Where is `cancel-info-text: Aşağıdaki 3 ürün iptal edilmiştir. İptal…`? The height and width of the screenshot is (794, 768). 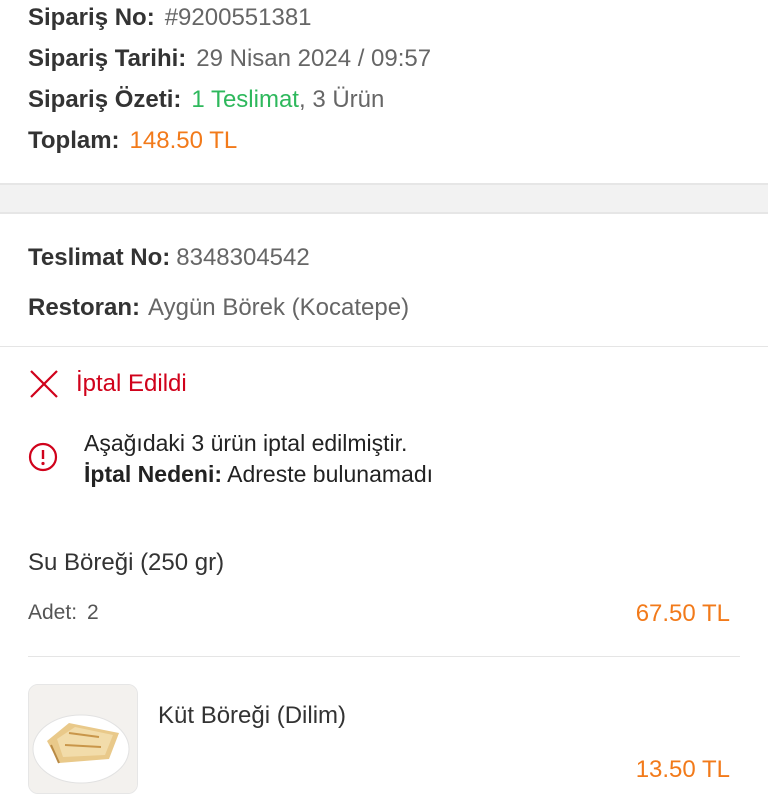
cancel-info-text: Aşağıdaki 3 ürün iptal edilmiştir. İptal… is located at coordinates (258, 459).